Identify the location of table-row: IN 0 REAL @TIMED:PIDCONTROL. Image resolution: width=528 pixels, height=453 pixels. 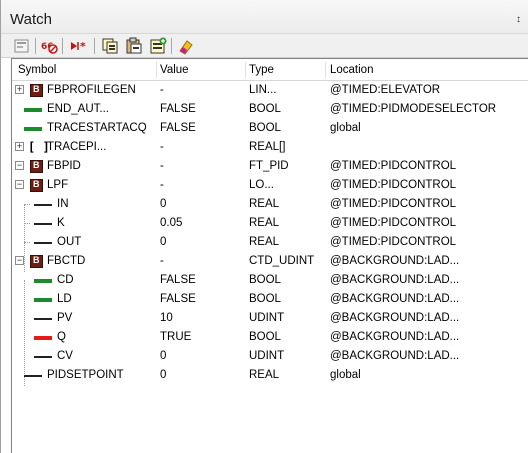
(270, 204).